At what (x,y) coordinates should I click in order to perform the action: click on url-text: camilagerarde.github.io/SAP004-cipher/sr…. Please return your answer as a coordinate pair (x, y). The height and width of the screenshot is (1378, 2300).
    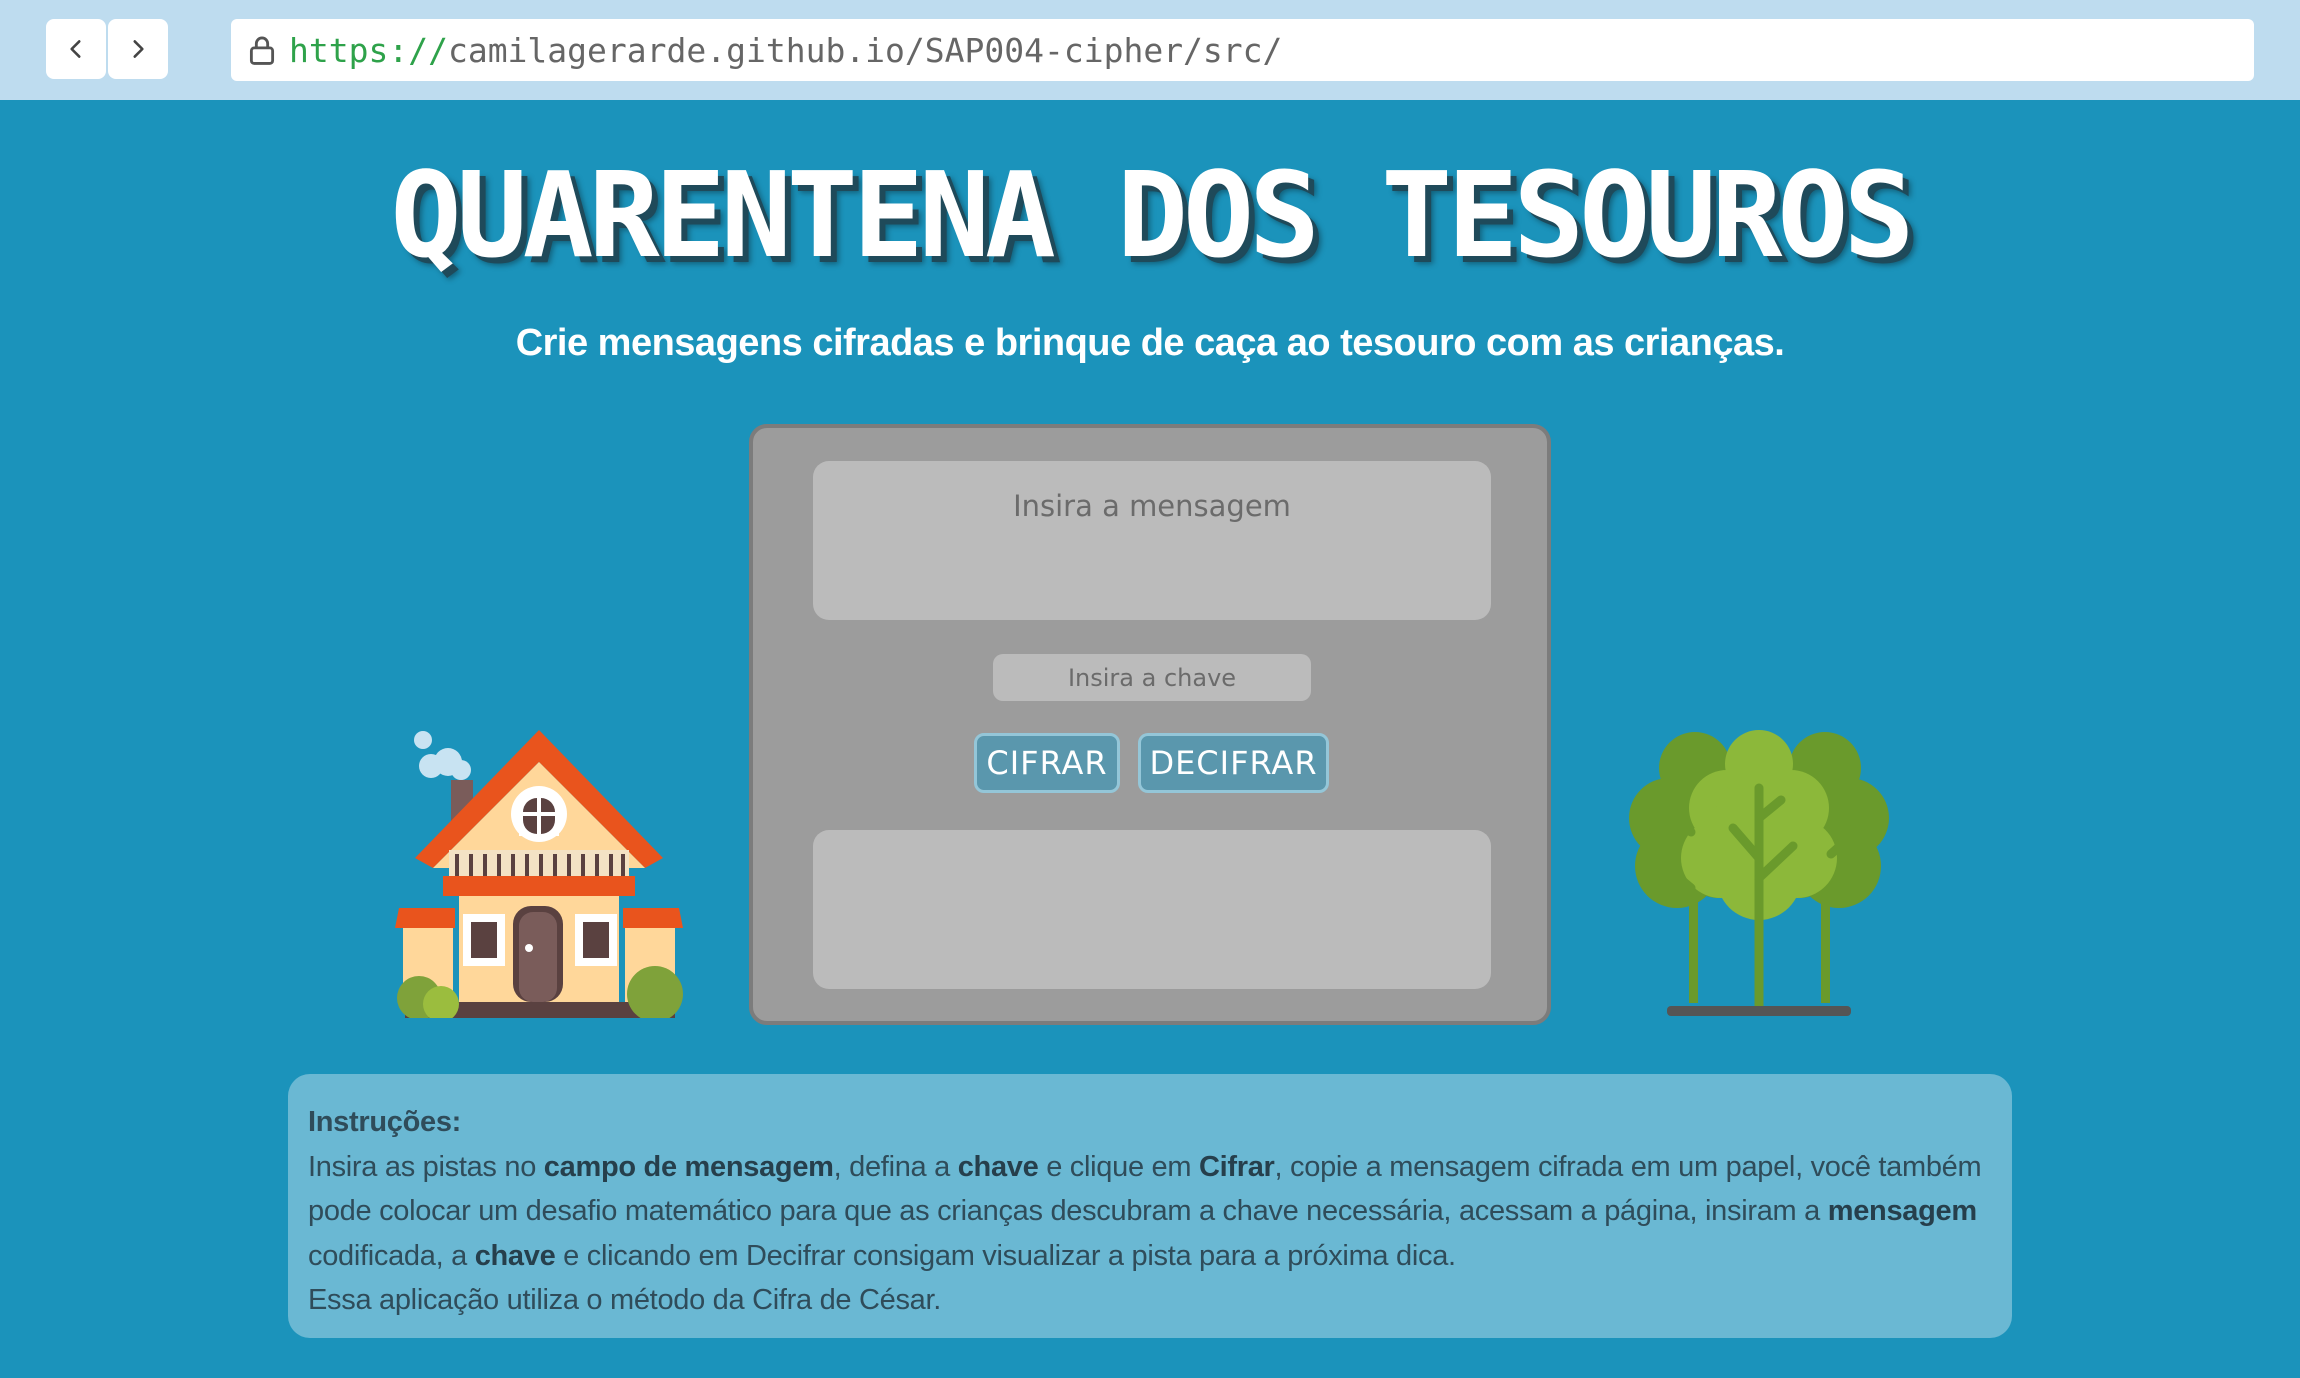
    Looking at the image, I should click on (865, 50).